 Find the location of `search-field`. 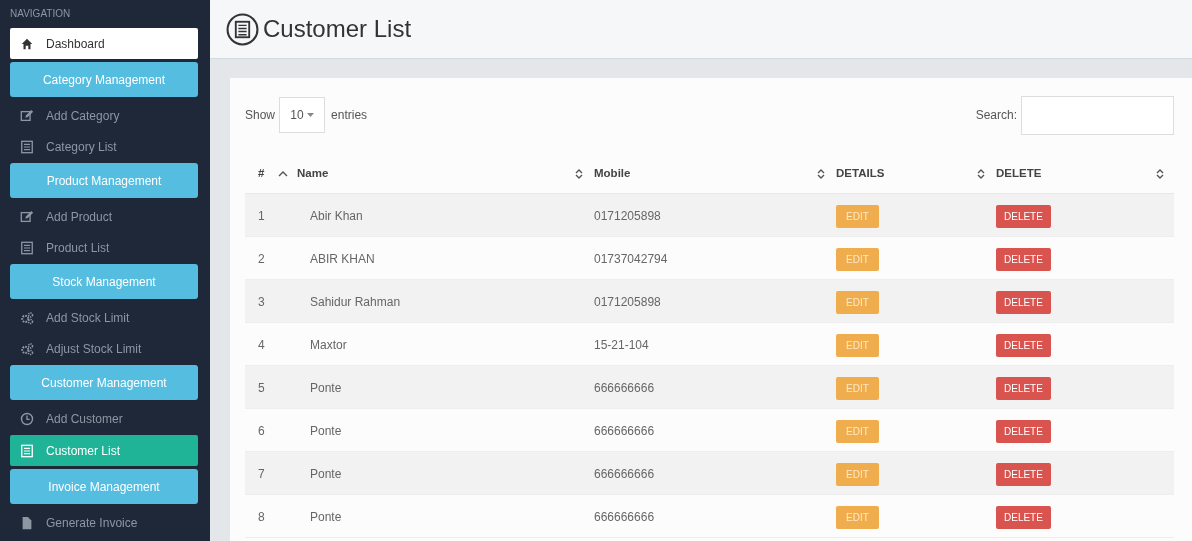

search-field is located at coordinates (1097, 115).